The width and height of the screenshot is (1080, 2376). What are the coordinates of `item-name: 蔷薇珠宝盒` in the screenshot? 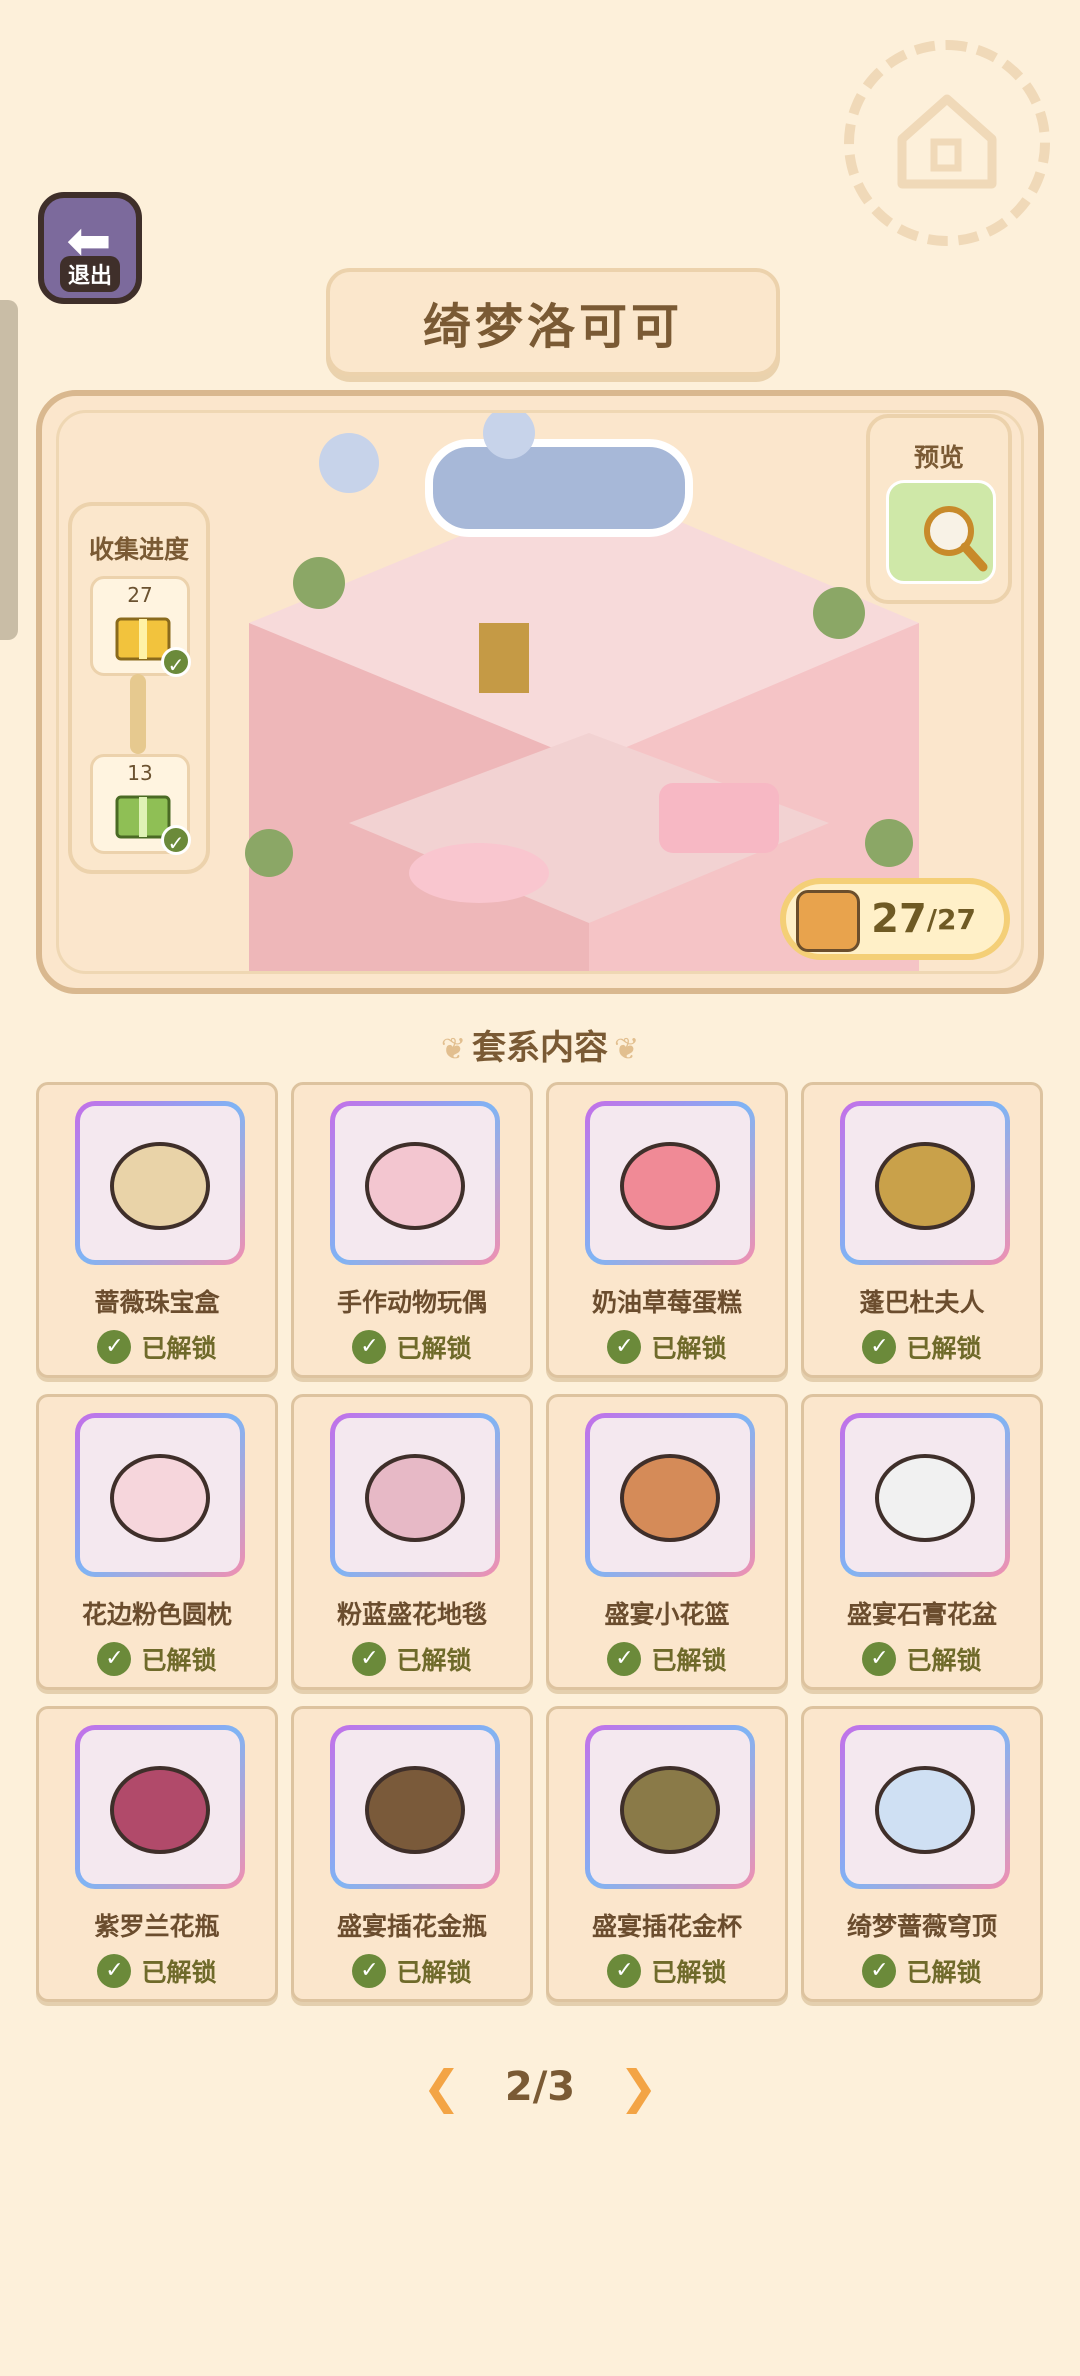 It's located at (157, 1302).